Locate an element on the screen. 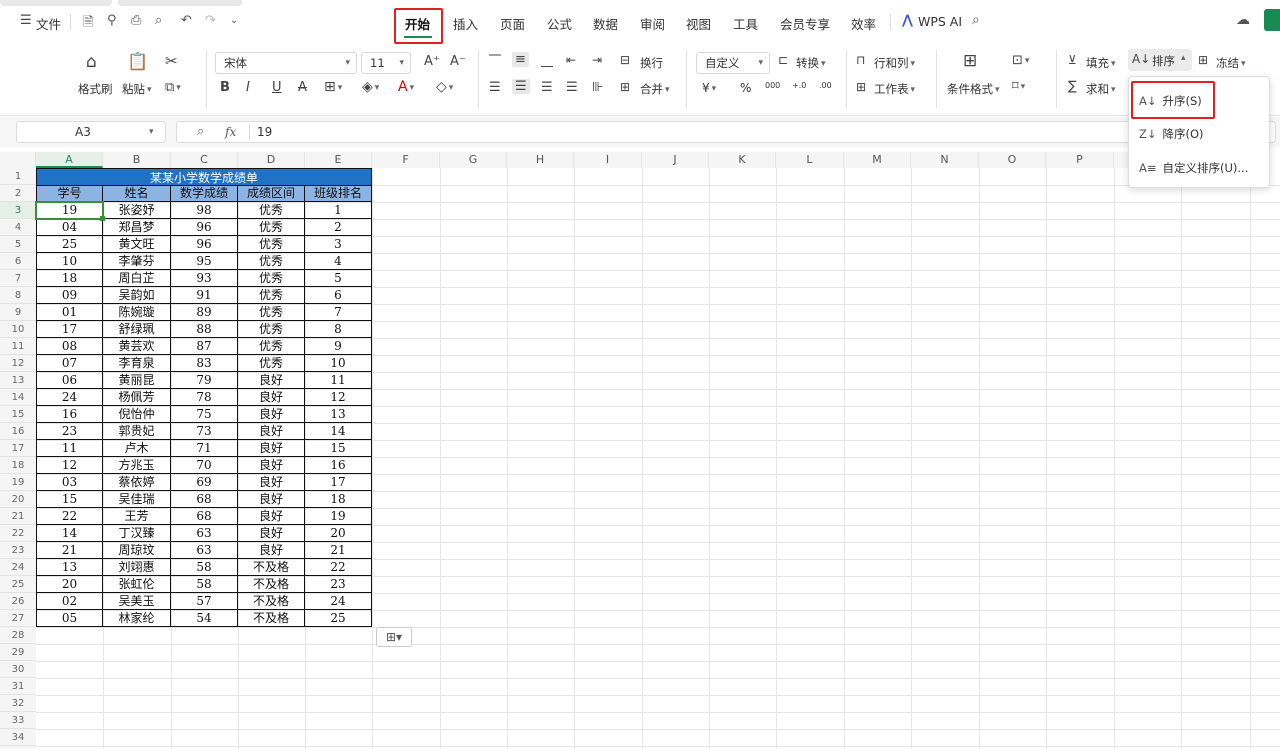  merge-button: 合并 ▾ is located at coordinates (655, 89).